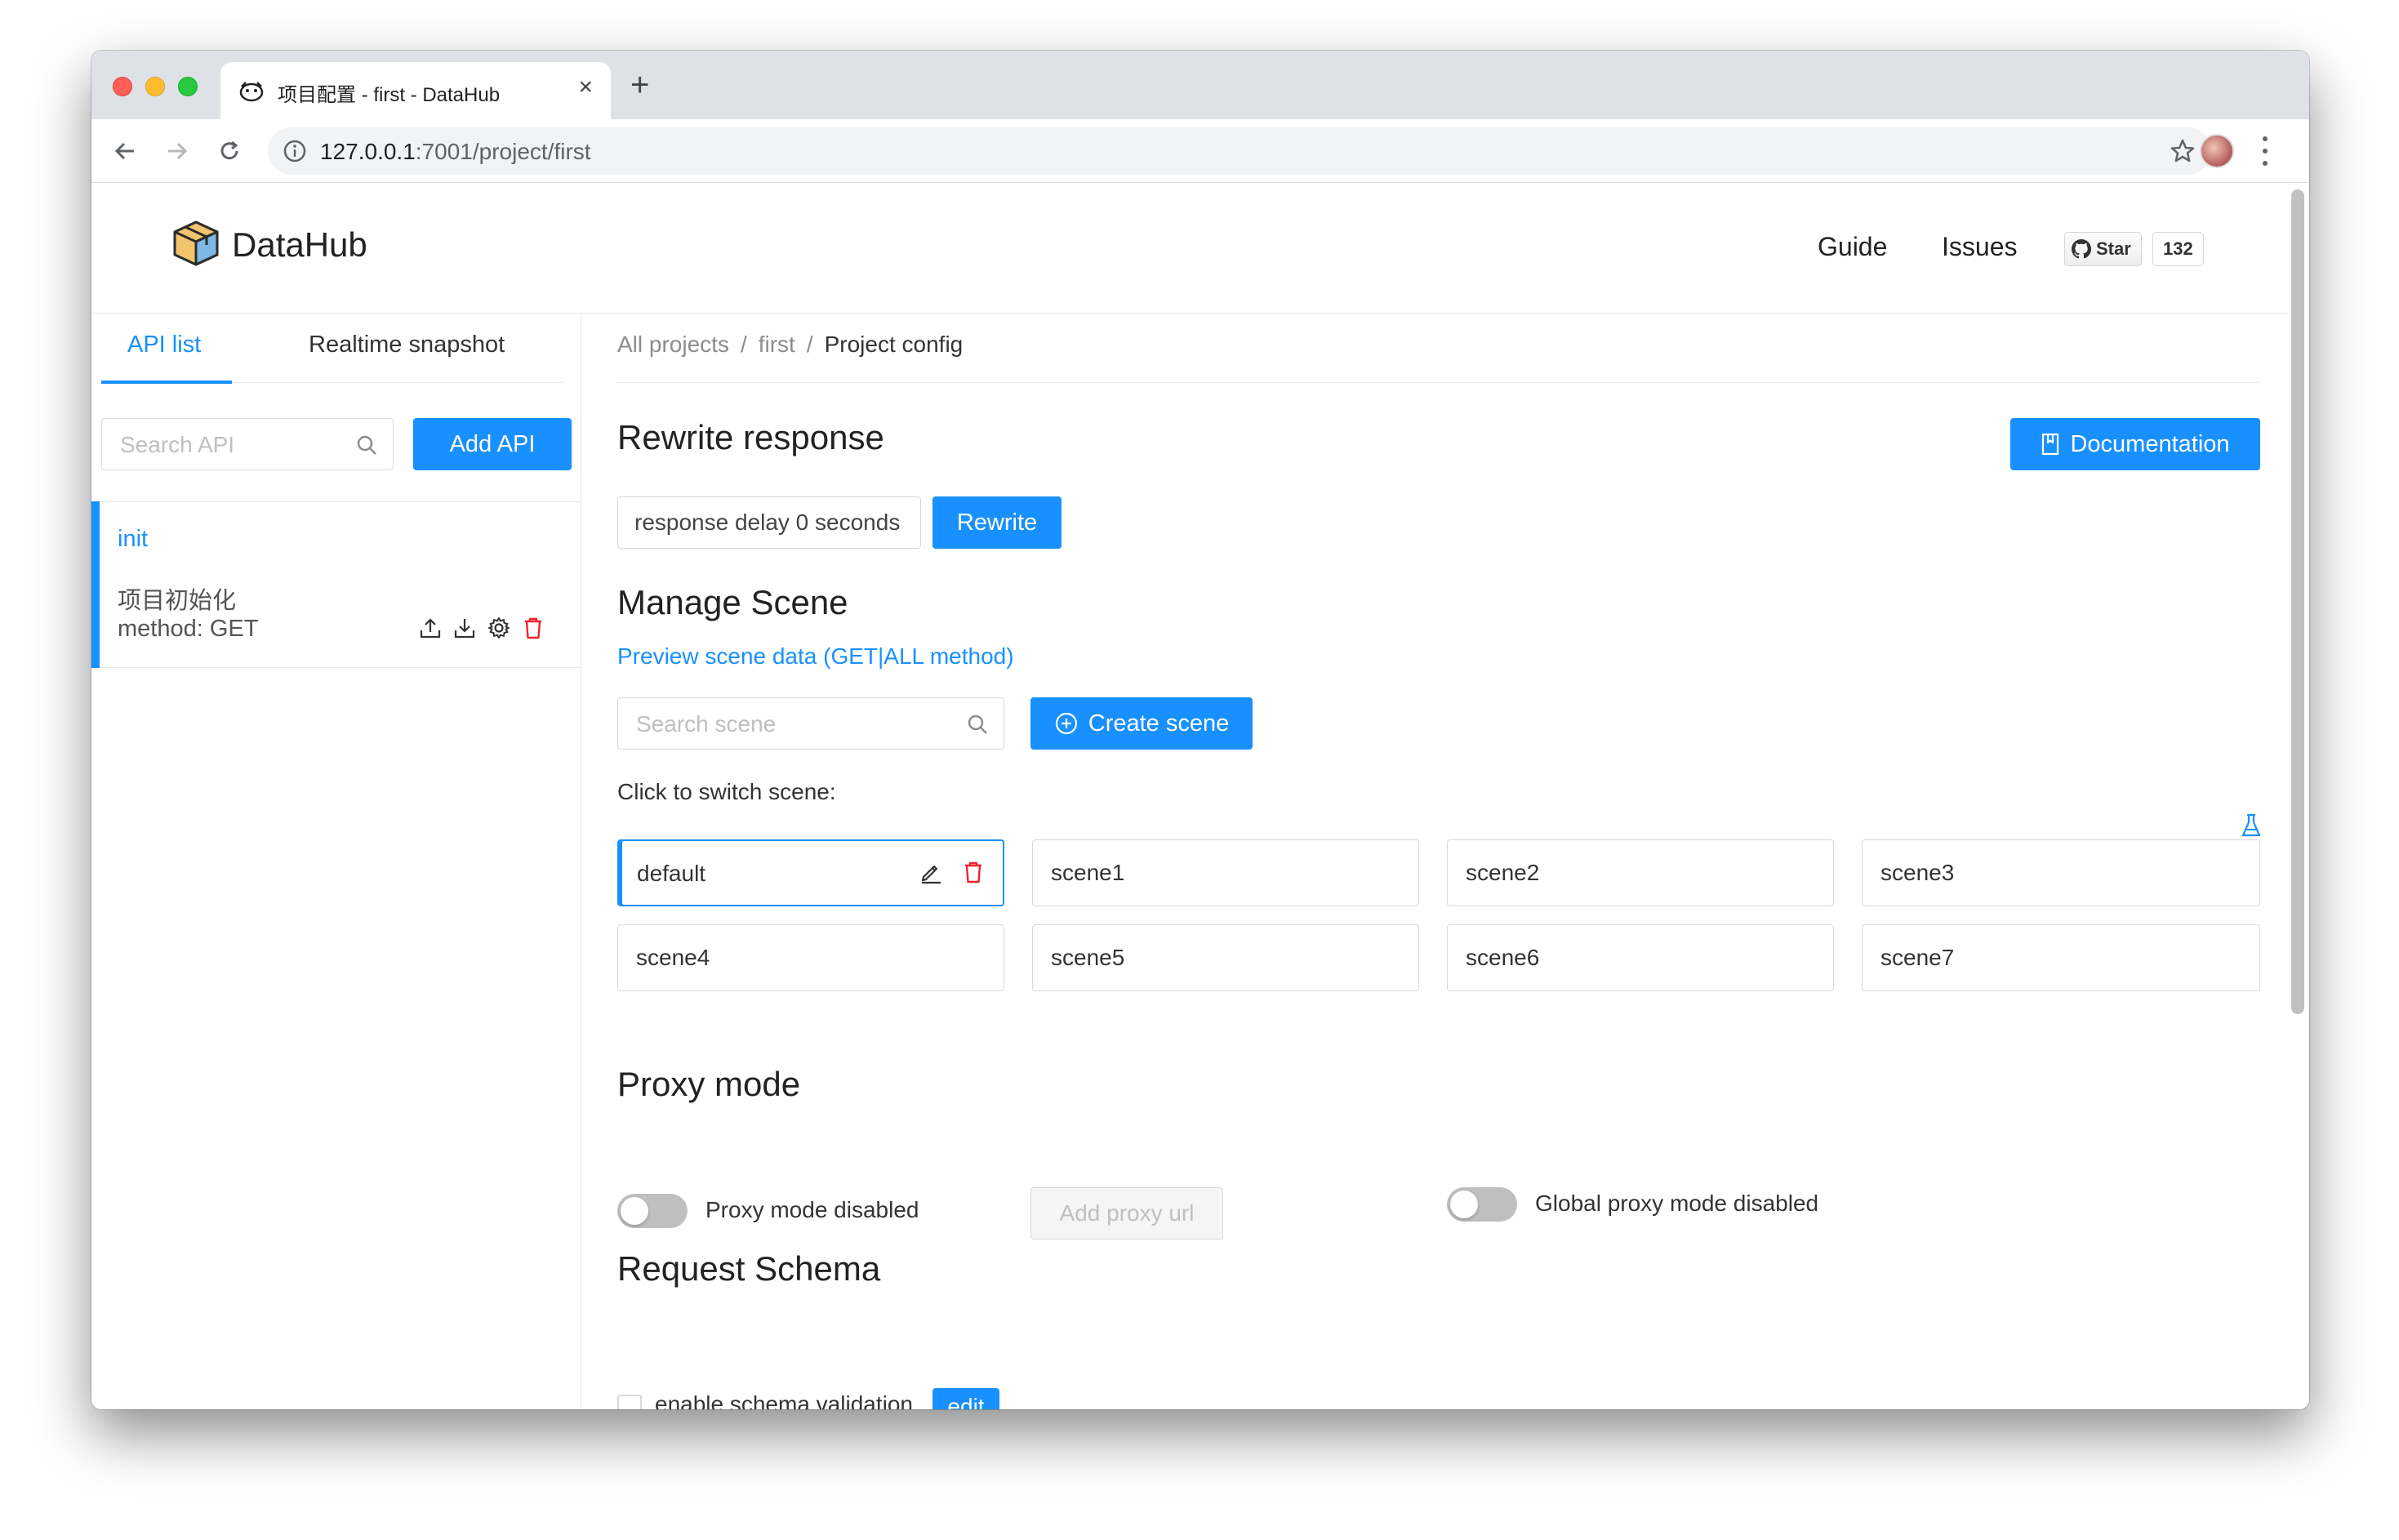 The image size is (2399, 1540). Describe the element at coordinates (155, 86) in the screenshot. I see `minimize-window-button` at that location.